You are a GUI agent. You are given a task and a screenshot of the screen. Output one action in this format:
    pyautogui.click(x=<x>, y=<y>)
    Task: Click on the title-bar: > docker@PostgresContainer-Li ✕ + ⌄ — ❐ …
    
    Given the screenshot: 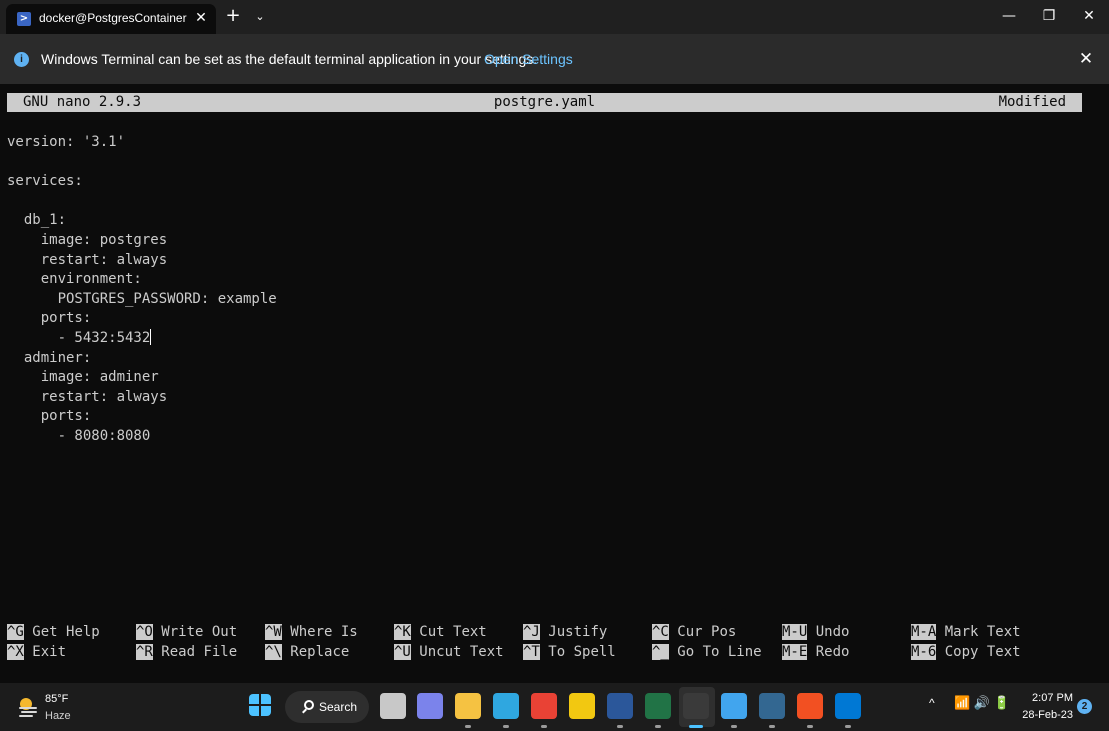 What is the action you would take?
    pyautogui.click(x=554, y=17)
    